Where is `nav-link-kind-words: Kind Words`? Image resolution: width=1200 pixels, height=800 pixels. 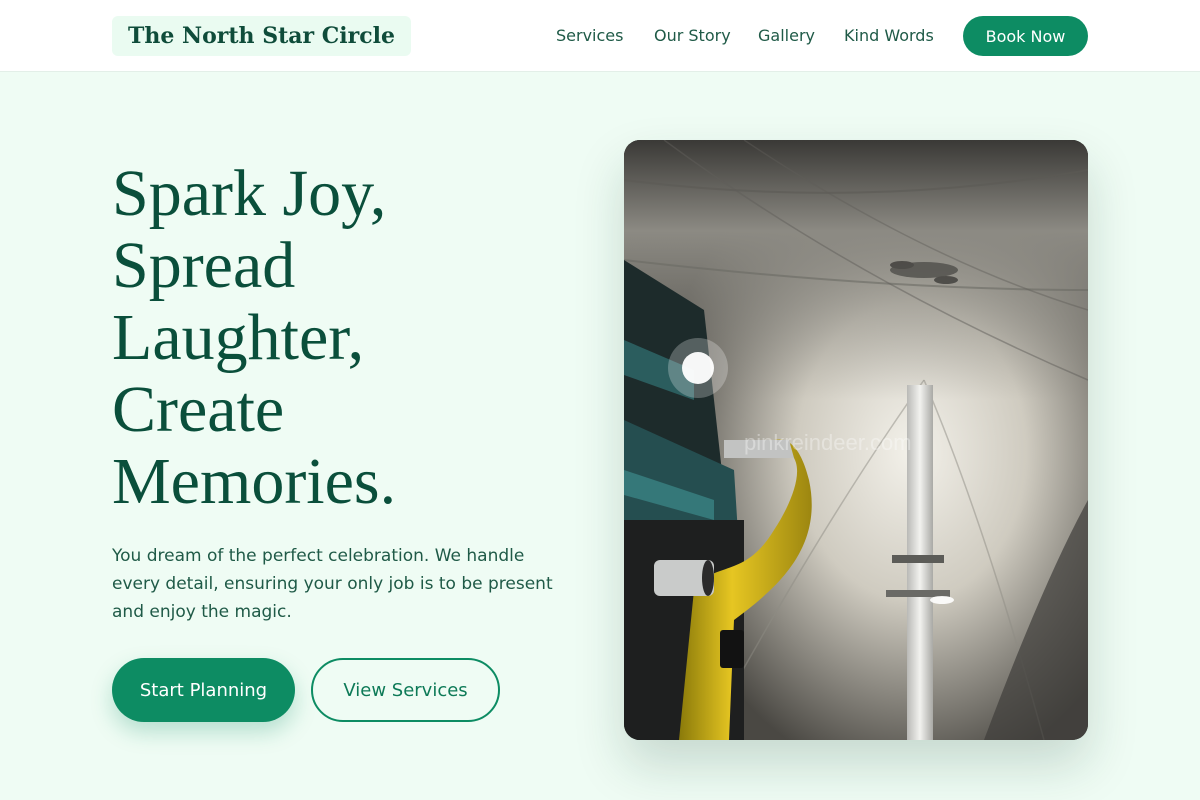 nav-link-kind-words: Kind Words is located at coordinates (889, 35).